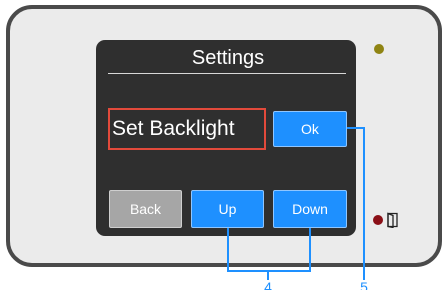  What do you see at coordinates (187, 129) in the screenshot?
I see `set-backlight-field: Set Backlight` at bounding box center [187, 129].